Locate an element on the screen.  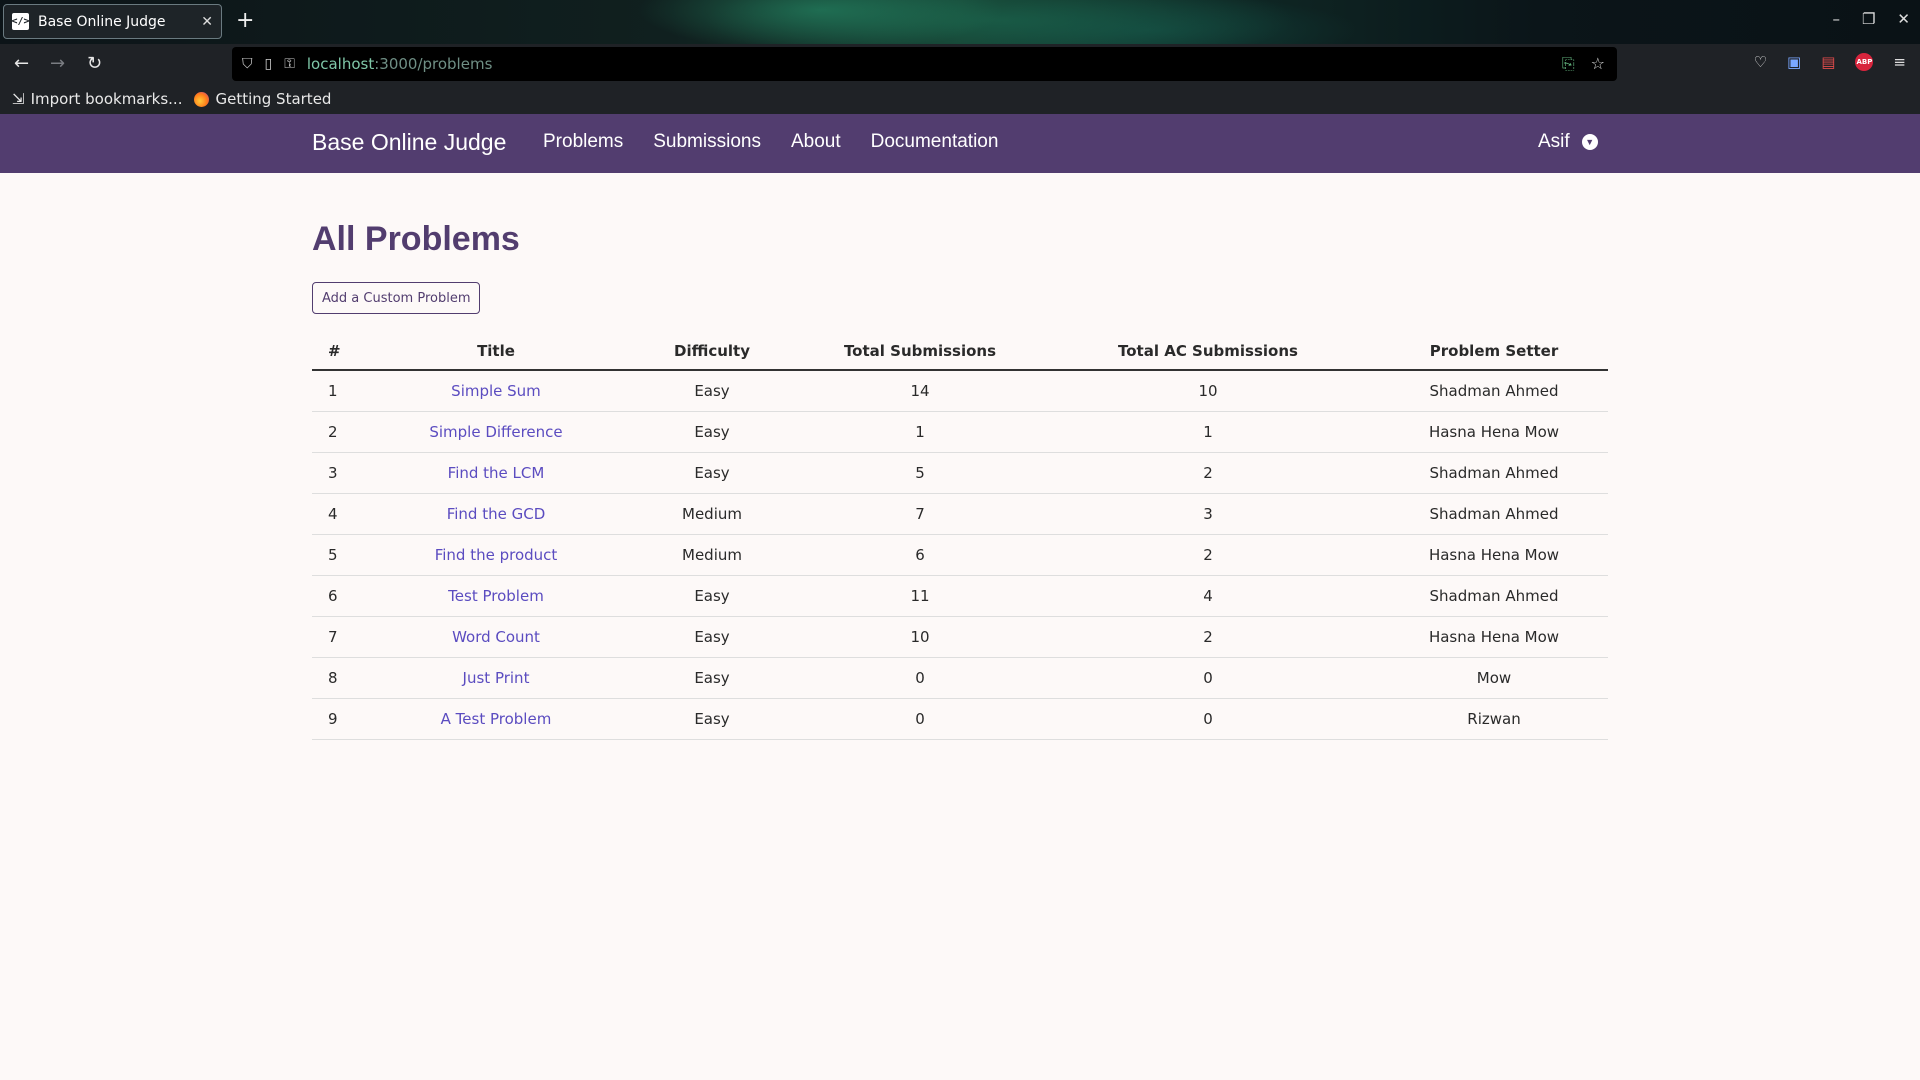
cell-title: Find the LCM is located at coordinates (496, 473).